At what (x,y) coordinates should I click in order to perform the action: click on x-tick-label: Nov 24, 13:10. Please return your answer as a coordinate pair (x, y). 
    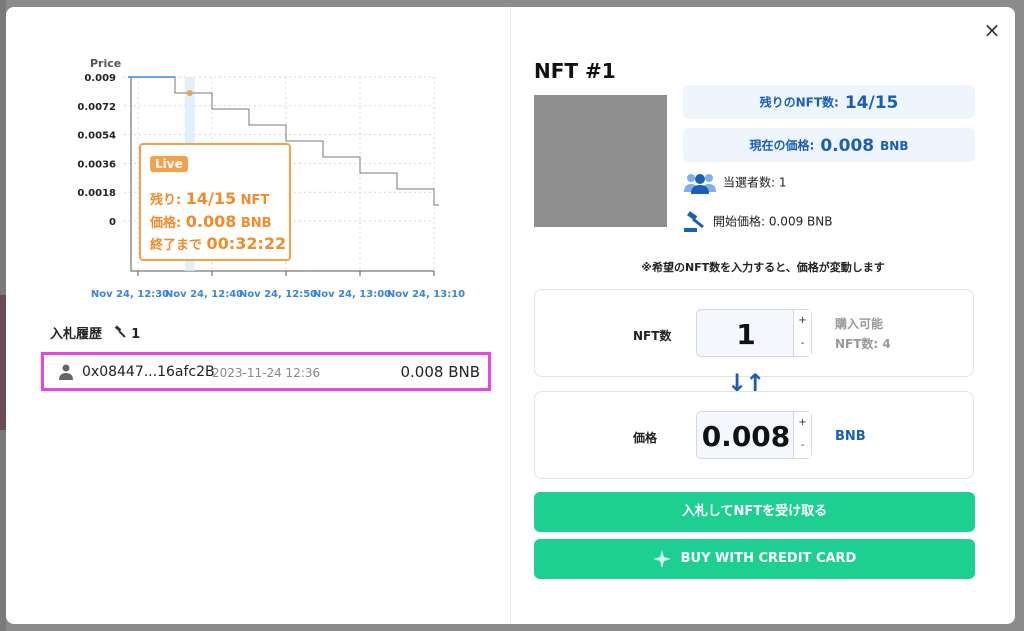
    Looking at the image, I should click on (426, 294).